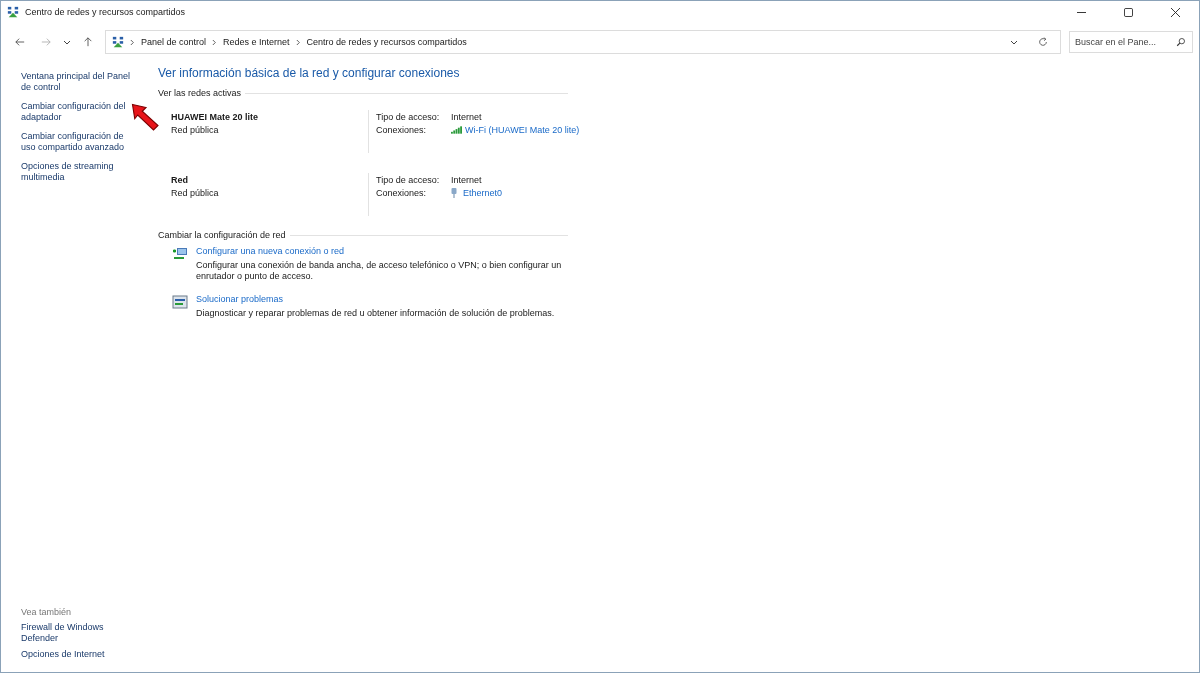 This screenshot has height=673, width=1200. What do you see at coordinates (382, 251) in the screenshot?
I see `task-link: Configurar una nueva conexión o red` at bounding box center [382, 251].